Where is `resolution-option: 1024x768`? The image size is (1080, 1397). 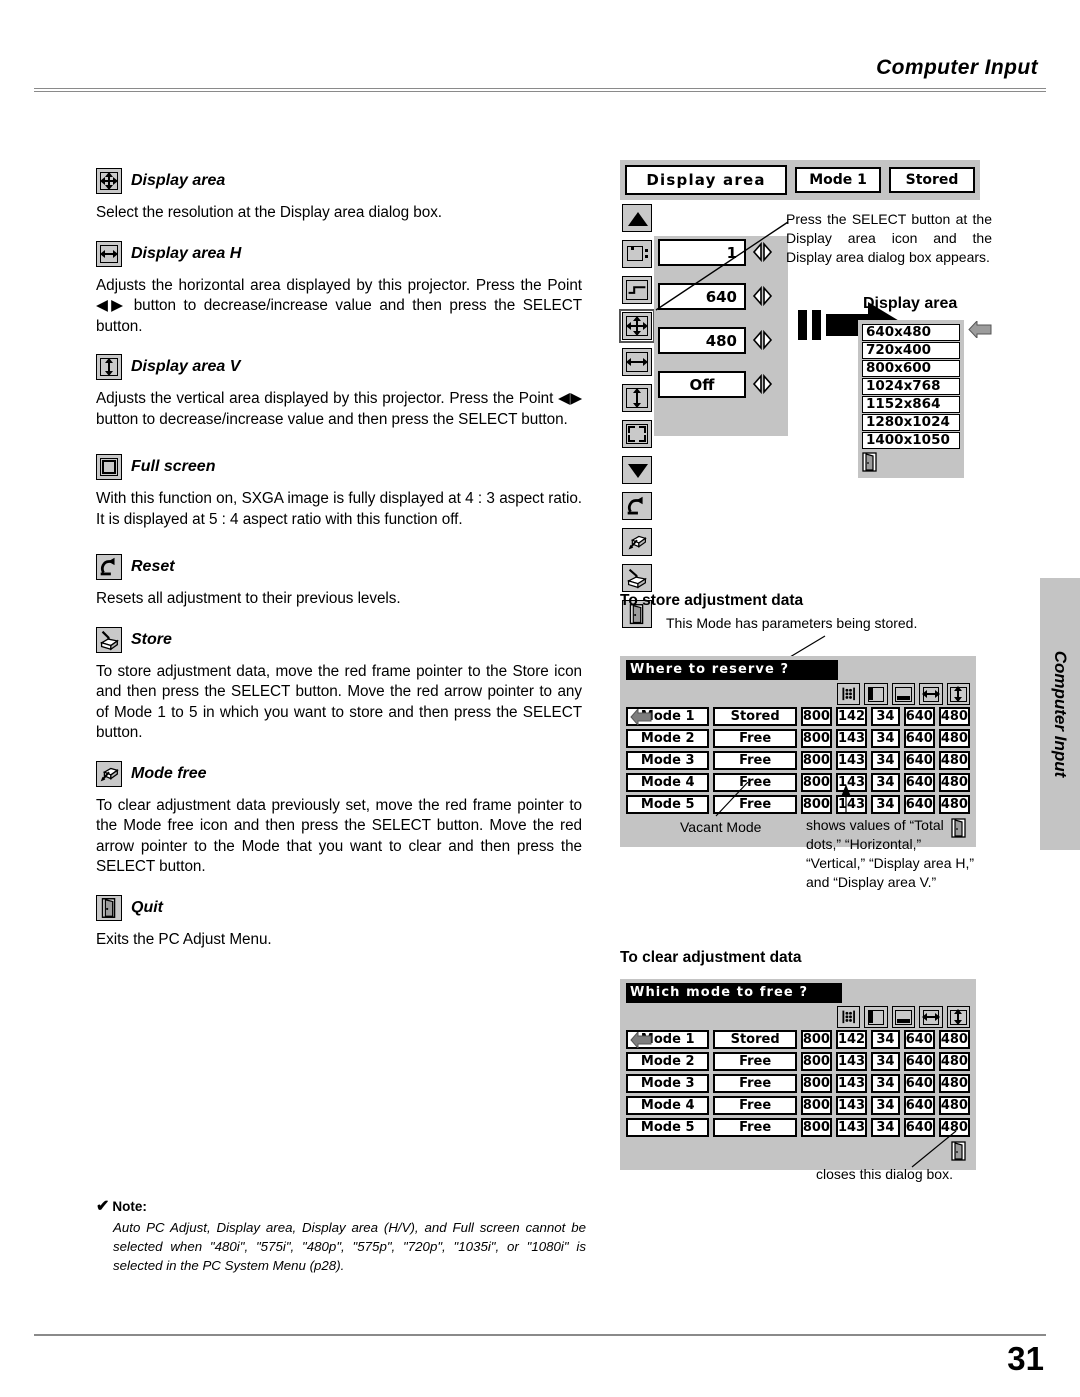
resolution-option: 1024x768 is located at coordinates (911, 386).